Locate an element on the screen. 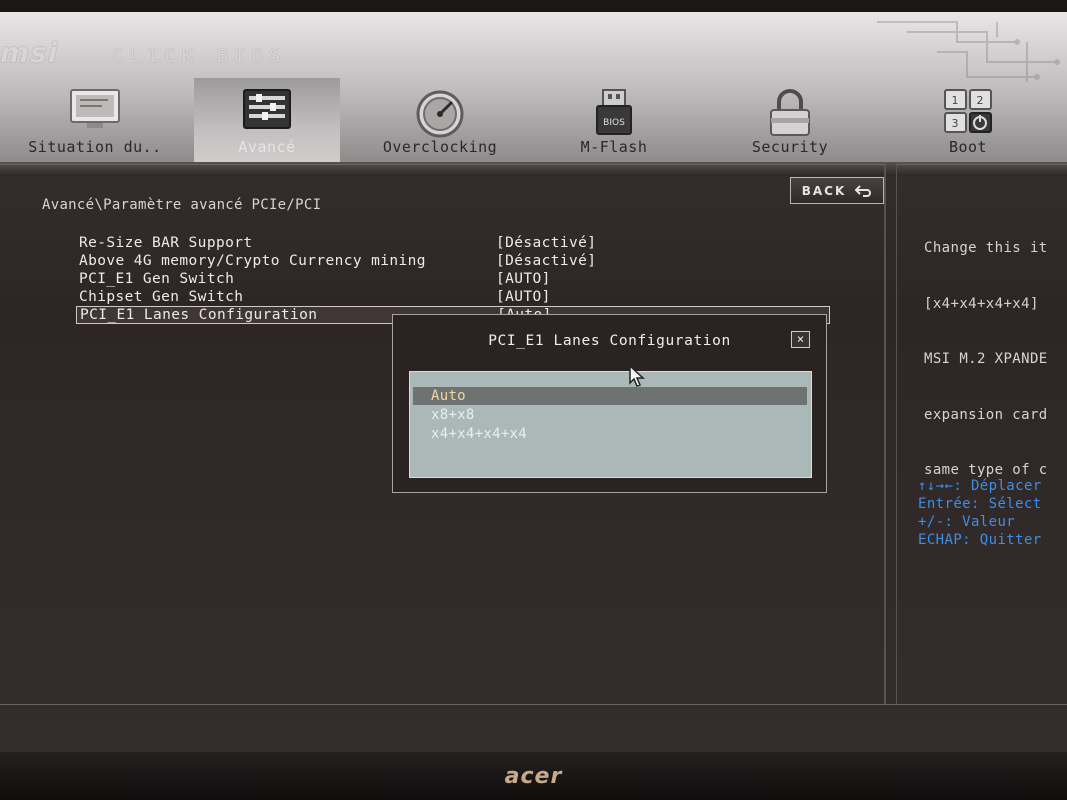  tab-situation: Situation du.. is located at coordinates (95, 121).